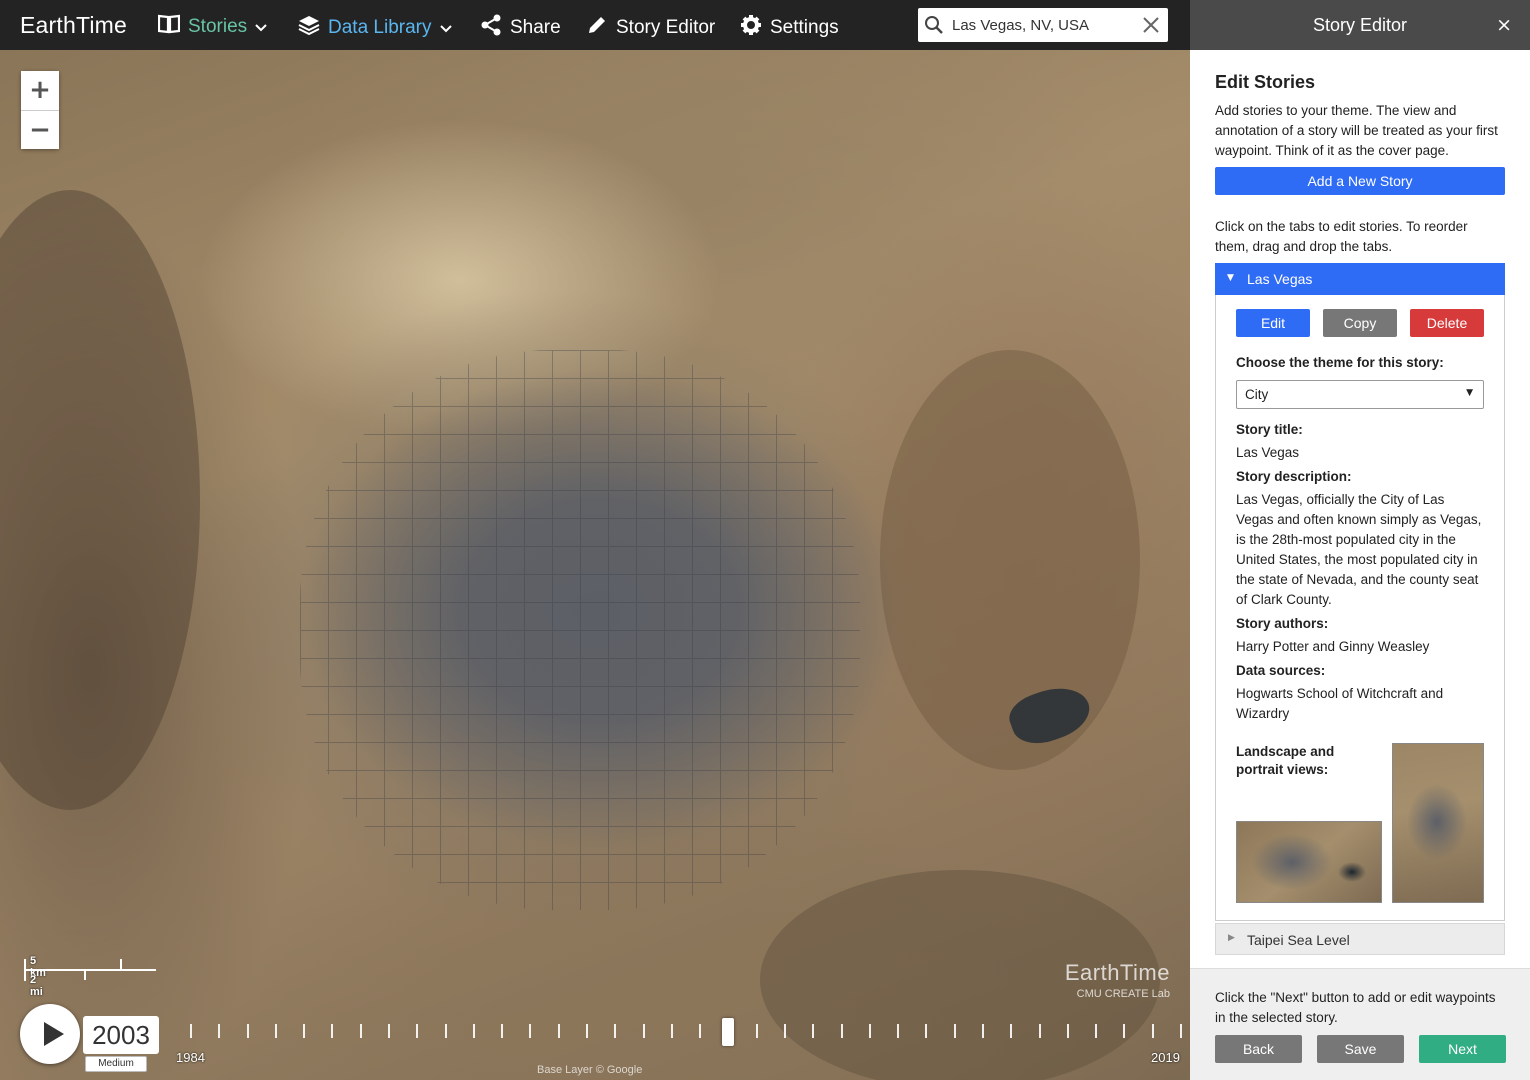  What do you see at coordinates (218, 26) in the screenshot?
I see `nav-stories-label: Stories` at bounding box center [218, 26].